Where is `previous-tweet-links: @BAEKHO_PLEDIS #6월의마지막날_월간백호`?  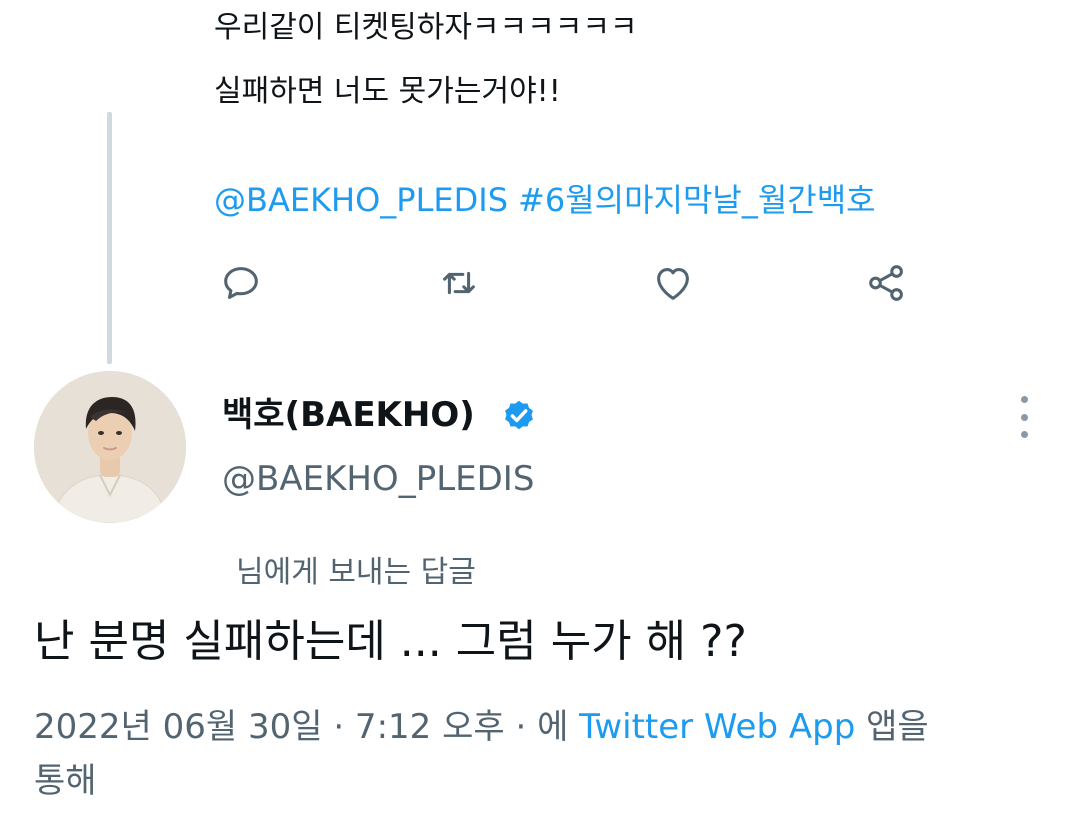 previous-tweet-links: @BAEKHO_PLEDIS #6월의마지막날_월간백호 is located at coordinates (550, 200).